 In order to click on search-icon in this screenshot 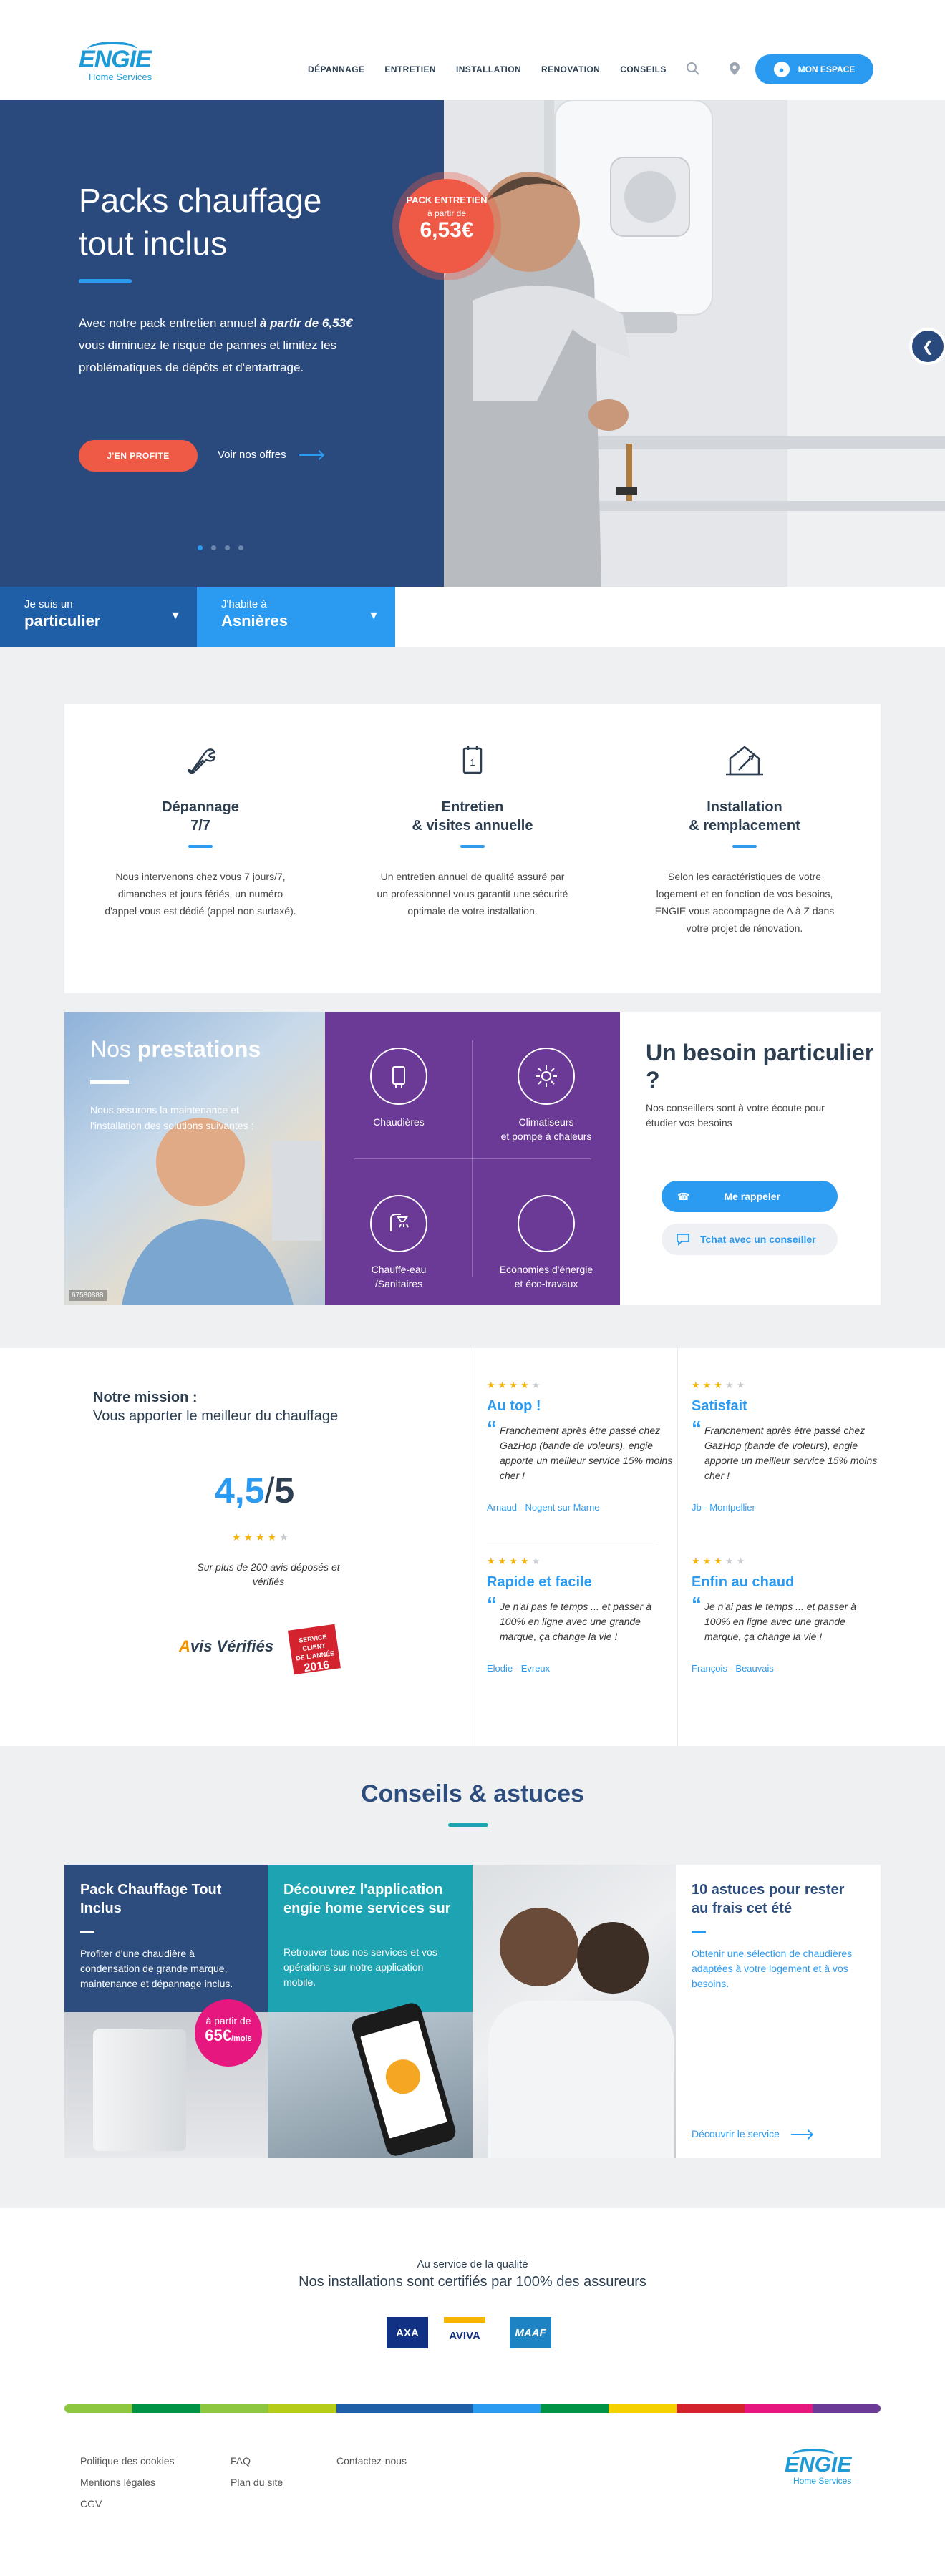, I will do `click(693, 69)`.